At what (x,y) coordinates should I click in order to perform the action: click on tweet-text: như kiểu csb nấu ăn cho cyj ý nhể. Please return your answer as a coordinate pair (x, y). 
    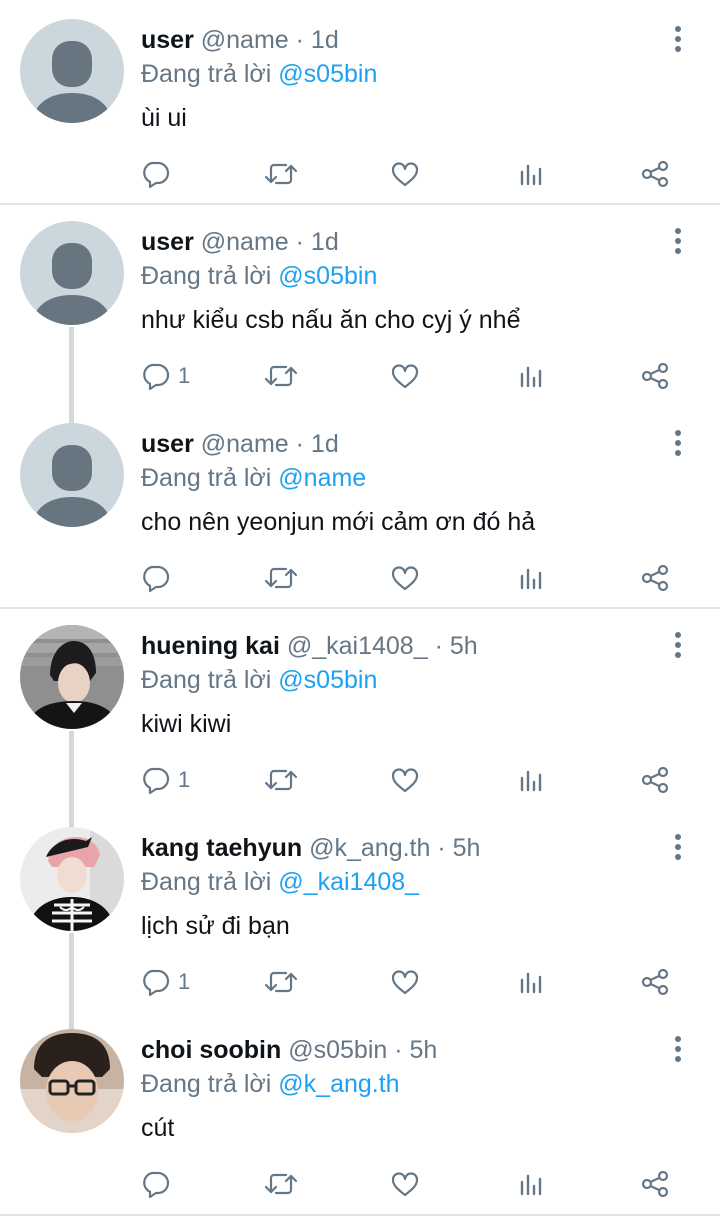
    Looking at the image, I should click on (331, 320).